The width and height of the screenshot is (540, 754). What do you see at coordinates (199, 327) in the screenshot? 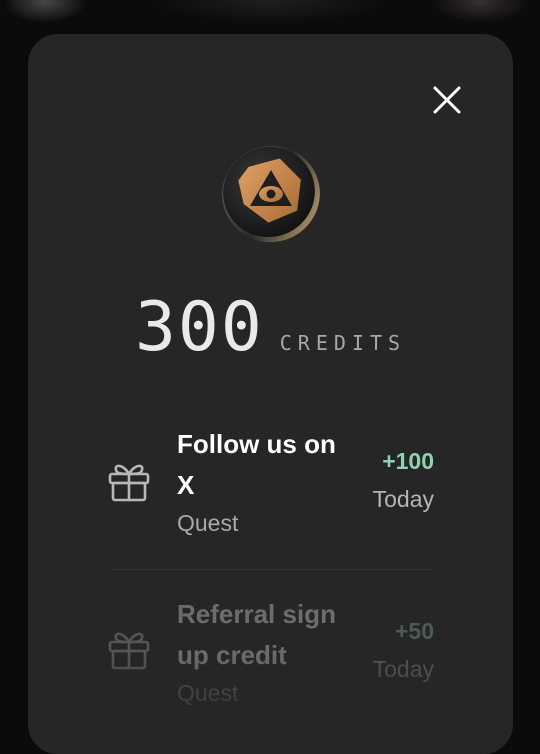
I see `credit-amount: 300` at bounding box center [199, 327].